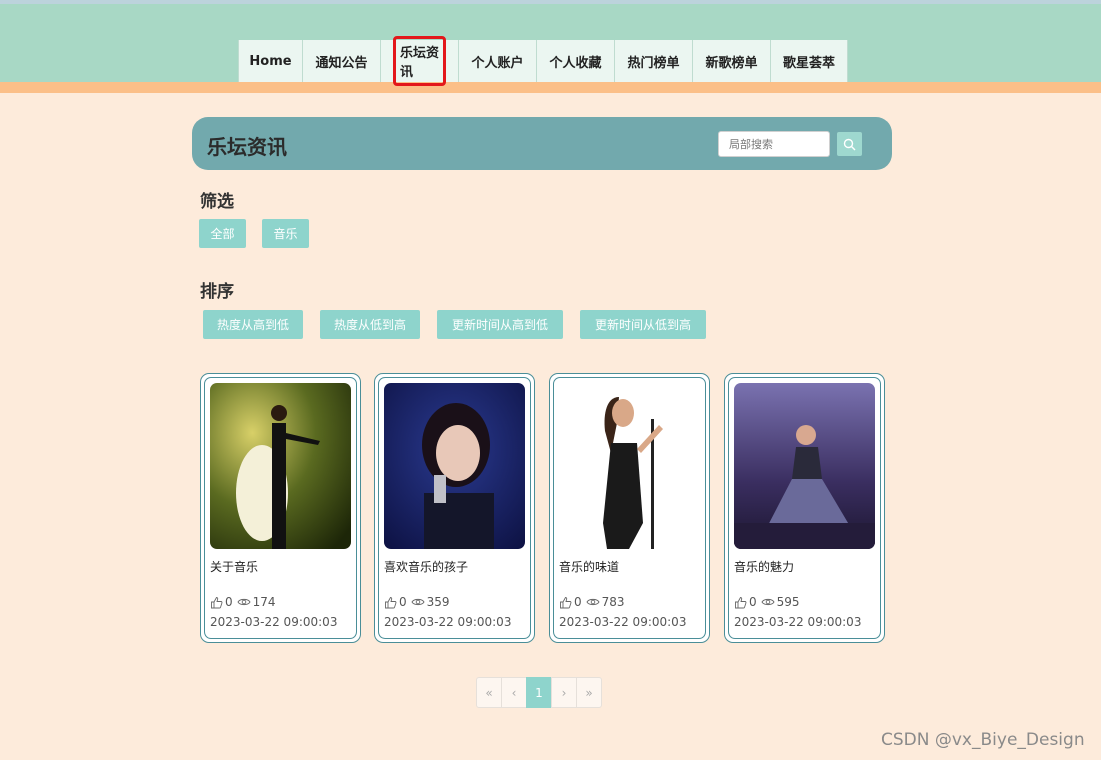 This screenshot has height=760, width=1101. I want to click on nav-item-music-news: 乐坛资讯, so click(419, 61).